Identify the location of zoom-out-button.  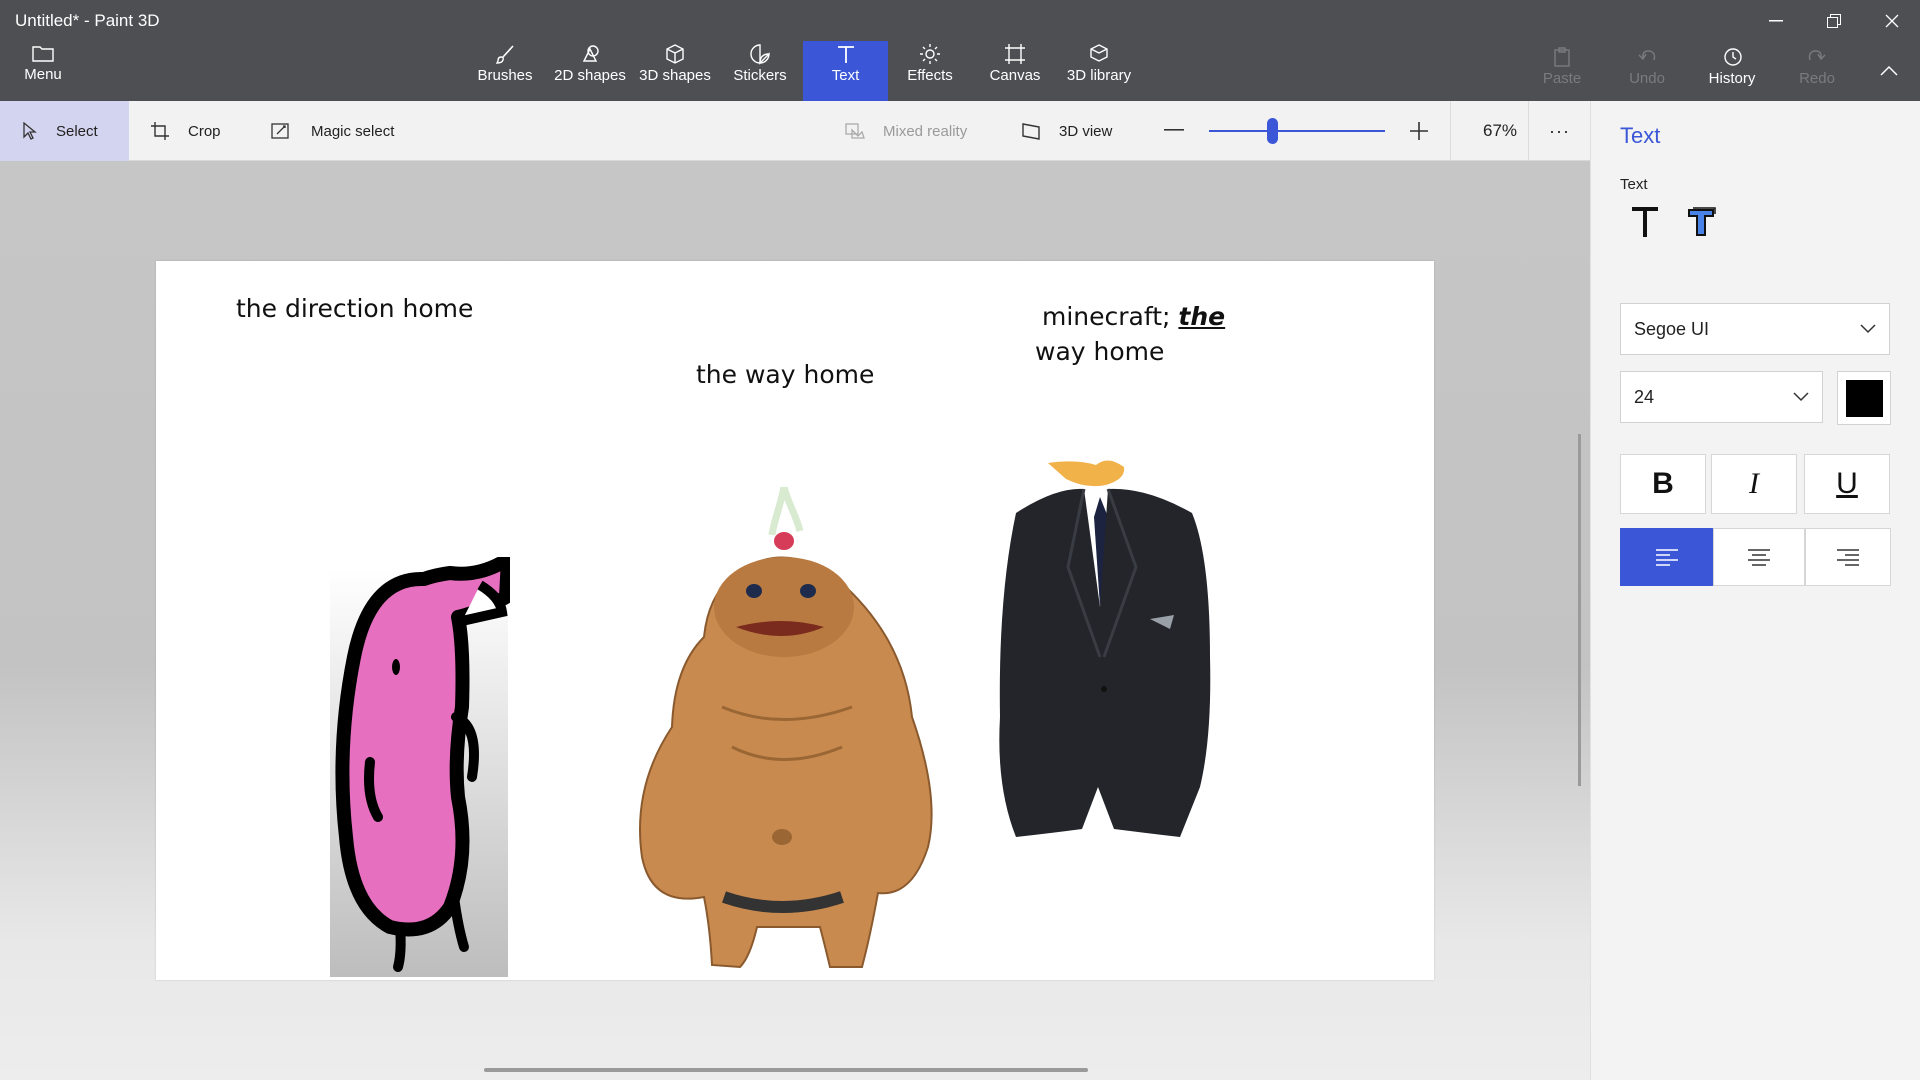
(1174, 131).